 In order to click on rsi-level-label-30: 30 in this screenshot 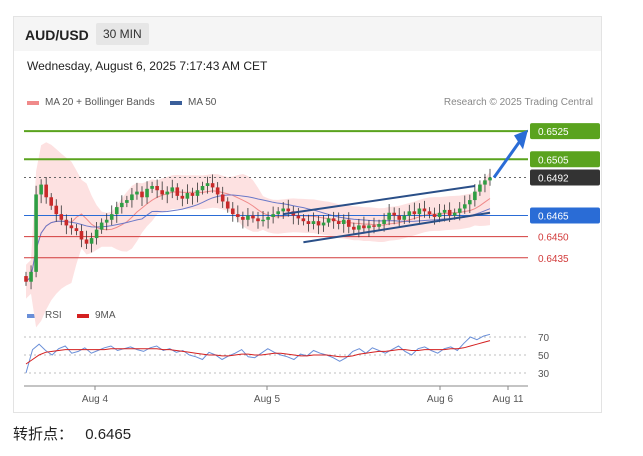, I will do `click(544, 374)`.